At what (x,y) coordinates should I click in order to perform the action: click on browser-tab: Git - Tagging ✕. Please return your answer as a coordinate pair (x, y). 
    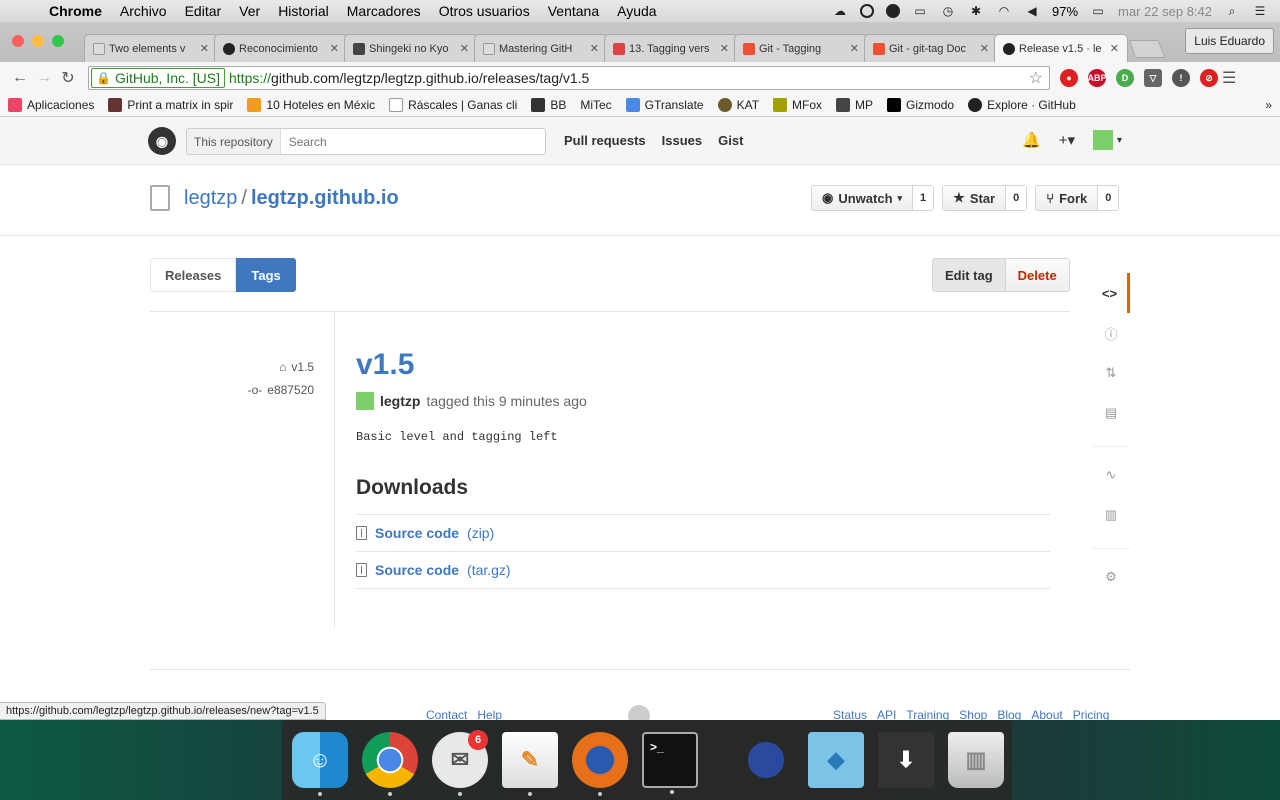
    Looking at the image, I should click on (801, 48).